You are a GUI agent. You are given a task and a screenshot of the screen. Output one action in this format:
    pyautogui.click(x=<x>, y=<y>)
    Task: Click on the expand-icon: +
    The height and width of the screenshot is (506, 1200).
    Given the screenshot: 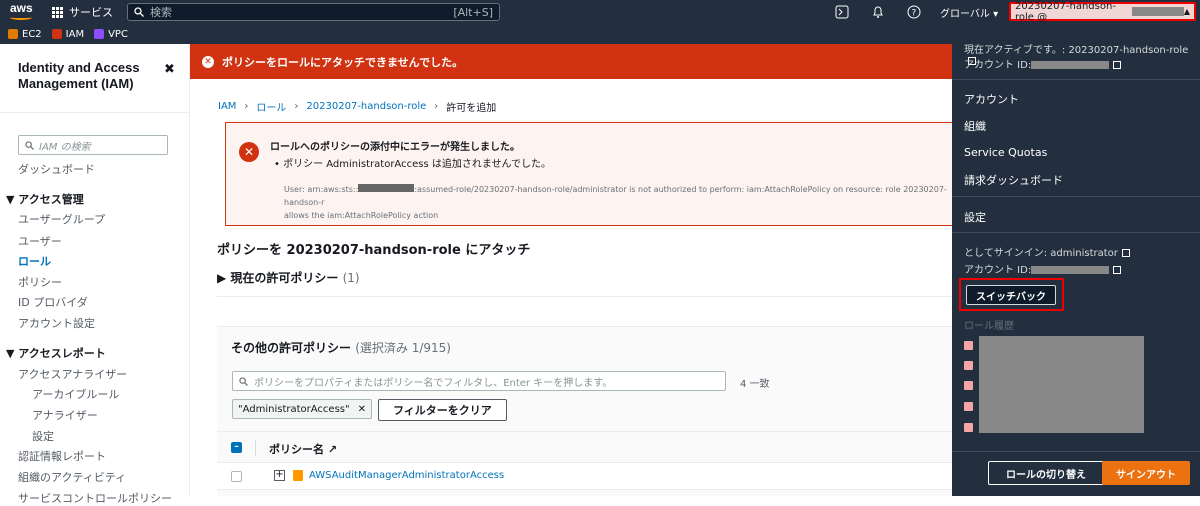 What is the action you would take?
    pyautogui.click(x=279, y=475)
    